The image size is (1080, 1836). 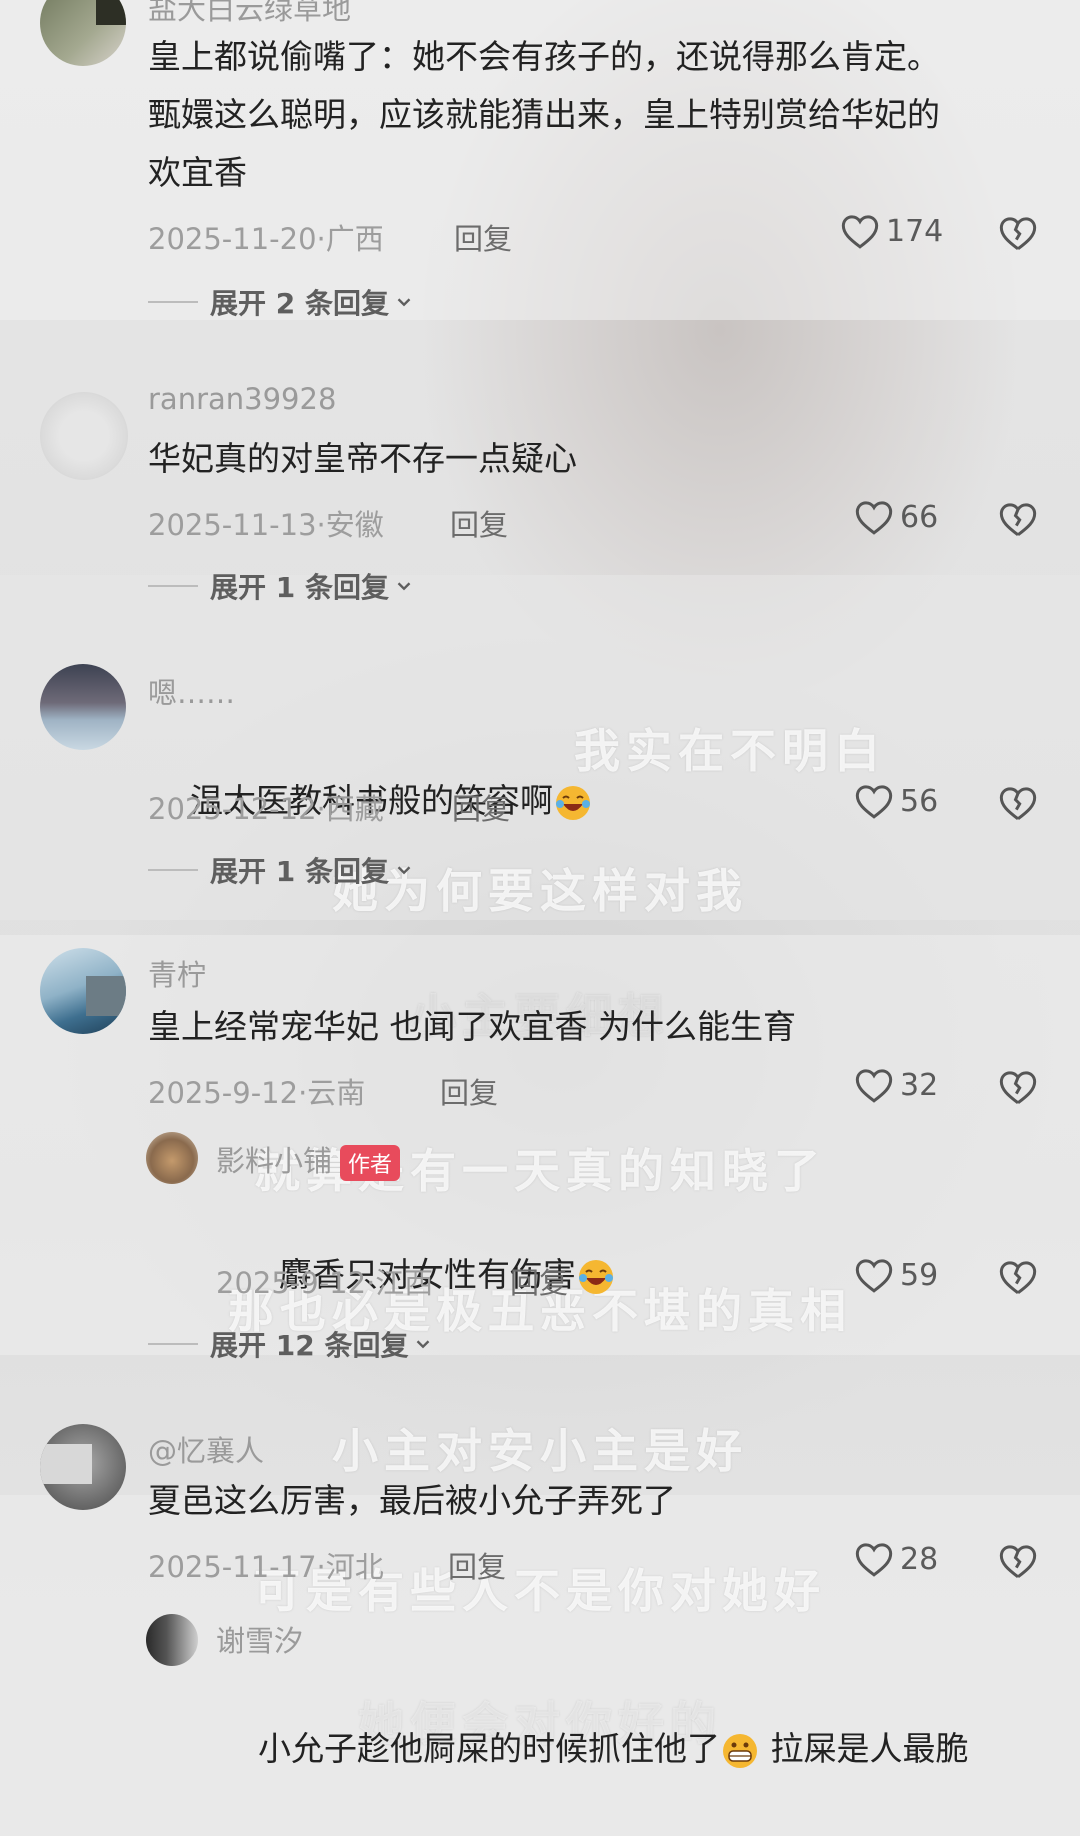 I want to click on expand-replies-button: 展开 2 条回复, so click(x=281, y=302).